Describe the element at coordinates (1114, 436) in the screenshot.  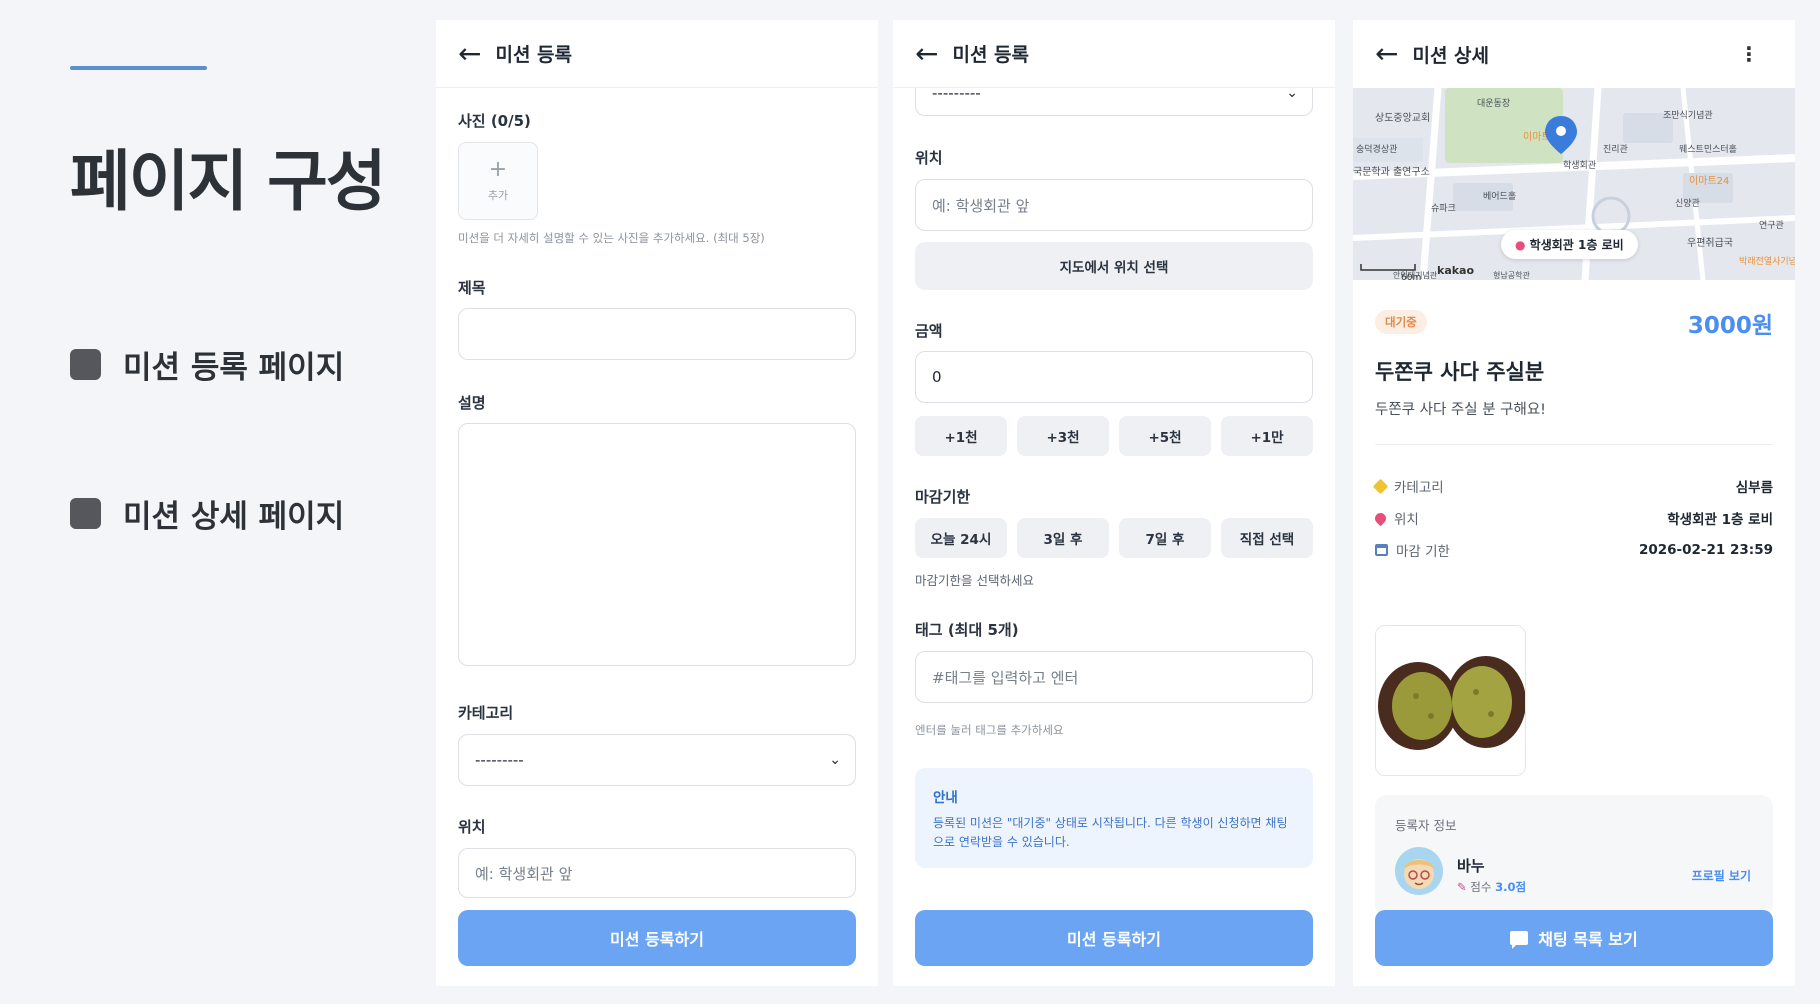
I see `amount-chip-row: +1천 +3천 +5천 +1만` at that location.